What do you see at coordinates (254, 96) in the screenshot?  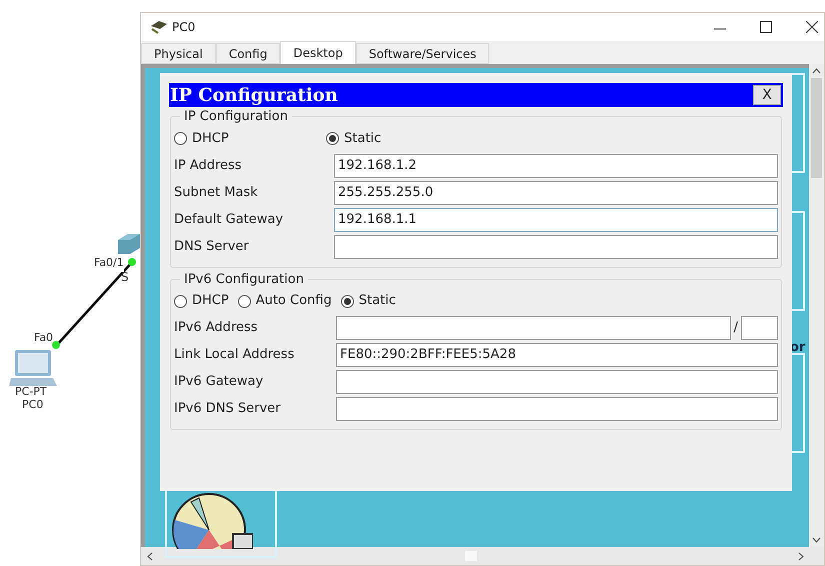 I see `dialog-title: IP Configuration` at bounding box center [254, 96].